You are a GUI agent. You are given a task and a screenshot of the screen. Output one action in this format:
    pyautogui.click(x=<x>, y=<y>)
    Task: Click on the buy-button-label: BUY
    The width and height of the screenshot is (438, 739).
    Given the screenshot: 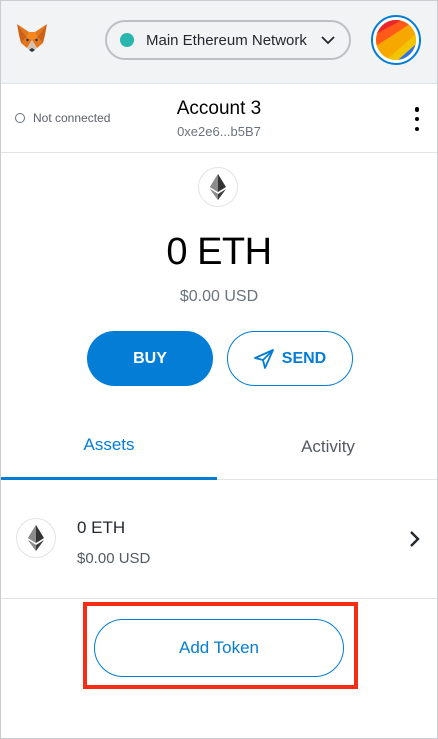 What is the action you would take?
    pyautogui.click(x=150, y=358)
    